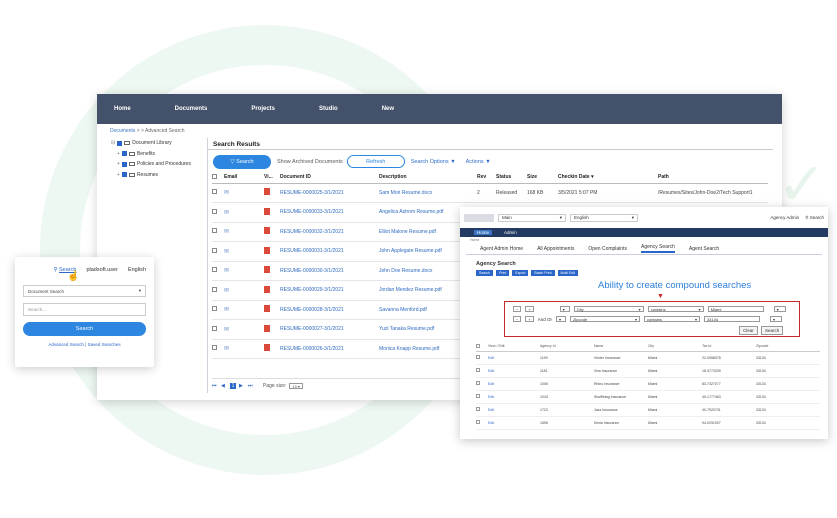 The width and height of the screenshot is (837, 518). Describe the element at coordinates (388, 109) in the screenshot. I see `nav-new: New` at that location.